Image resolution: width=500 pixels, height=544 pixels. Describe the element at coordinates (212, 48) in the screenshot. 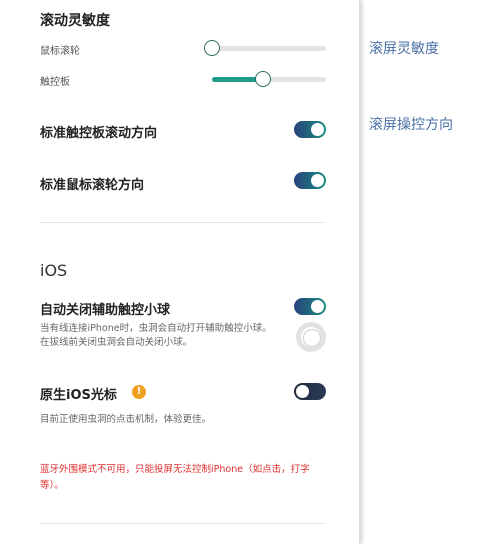

I see `mouse-wheel-slider-thumb` at that location.